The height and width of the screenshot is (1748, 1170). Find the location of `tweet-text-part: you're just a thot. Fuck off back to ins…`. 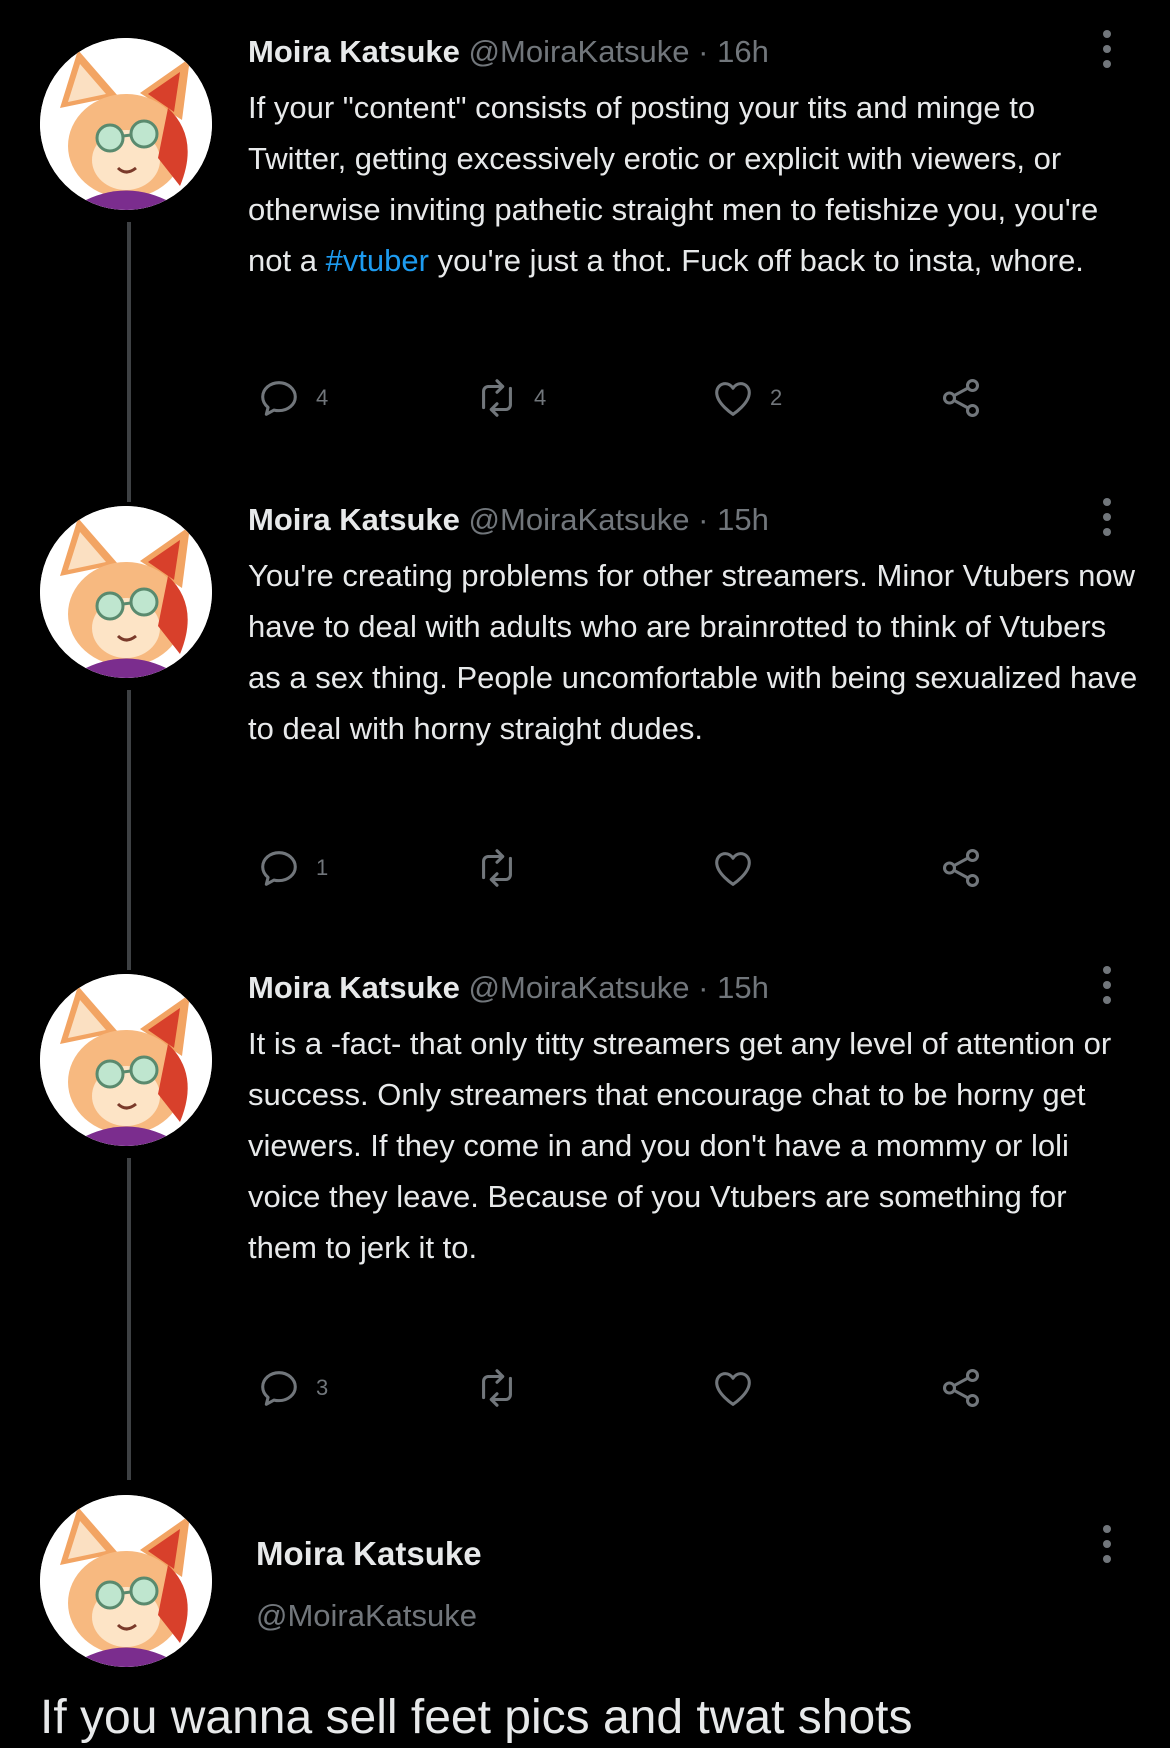

tweet-text-part: you're just a thot. Fuck off back to ins… is located at coordinates (756, 260).